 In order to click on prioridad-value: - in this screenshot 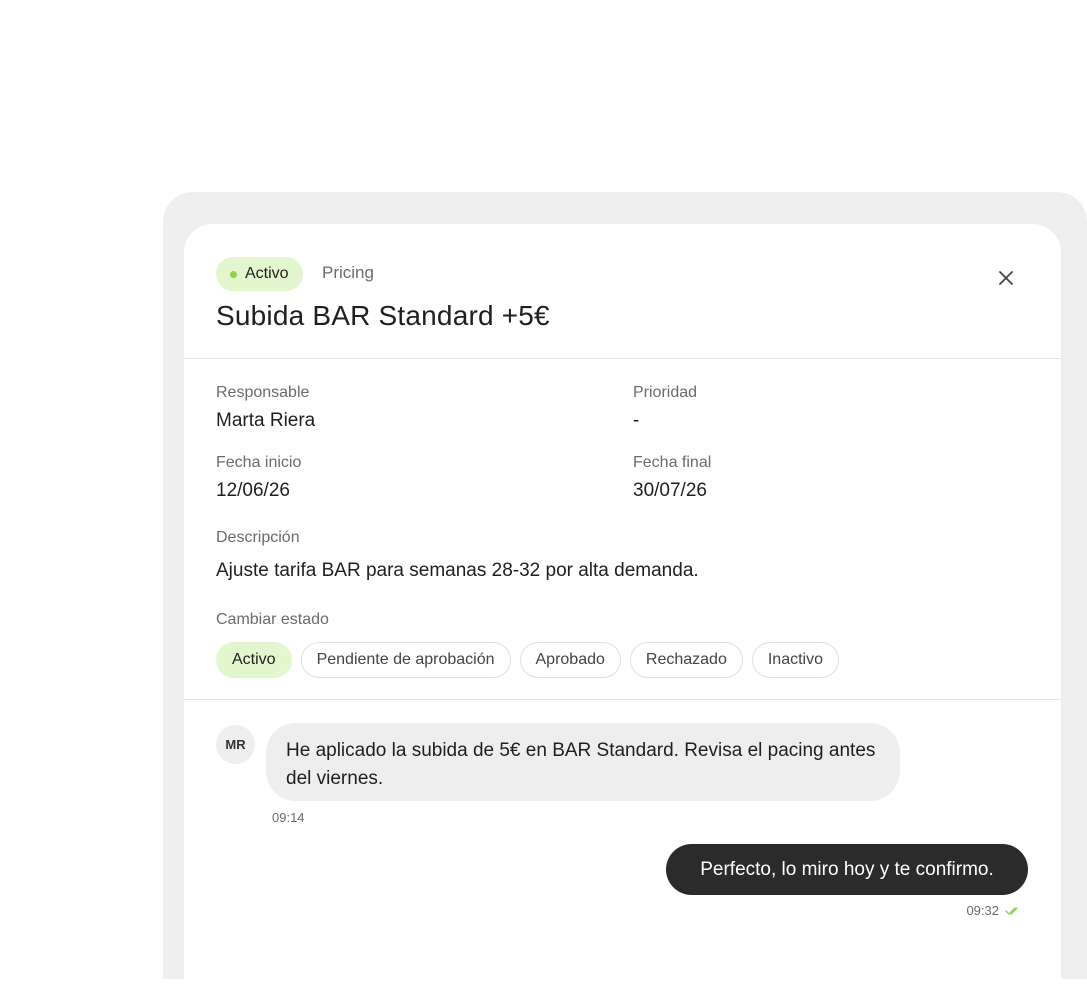, I will do `click(636, 420)`.